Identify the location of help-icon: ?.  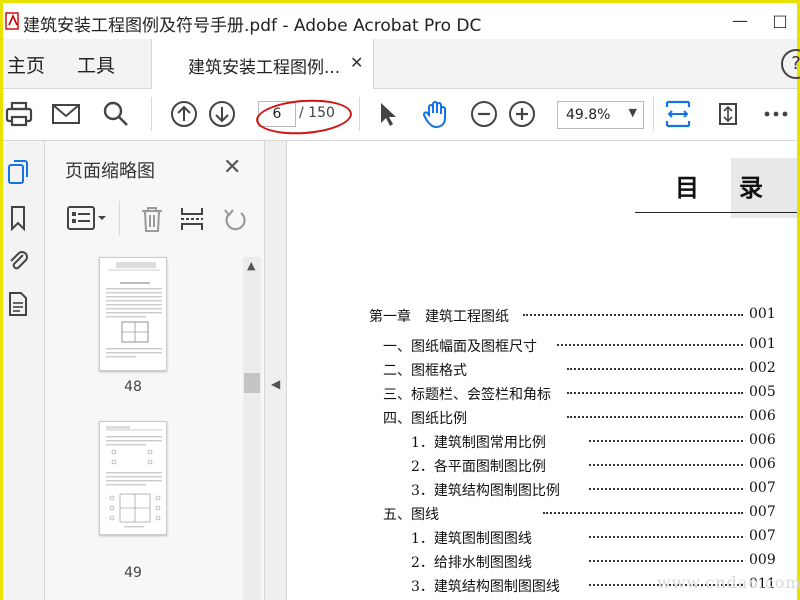
(790, 64).